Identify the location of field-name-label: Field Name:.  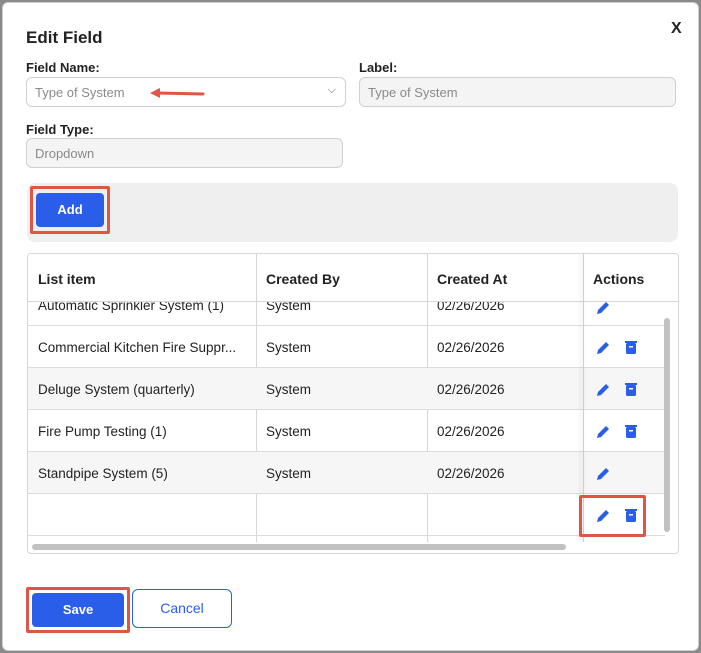
(63, 67).